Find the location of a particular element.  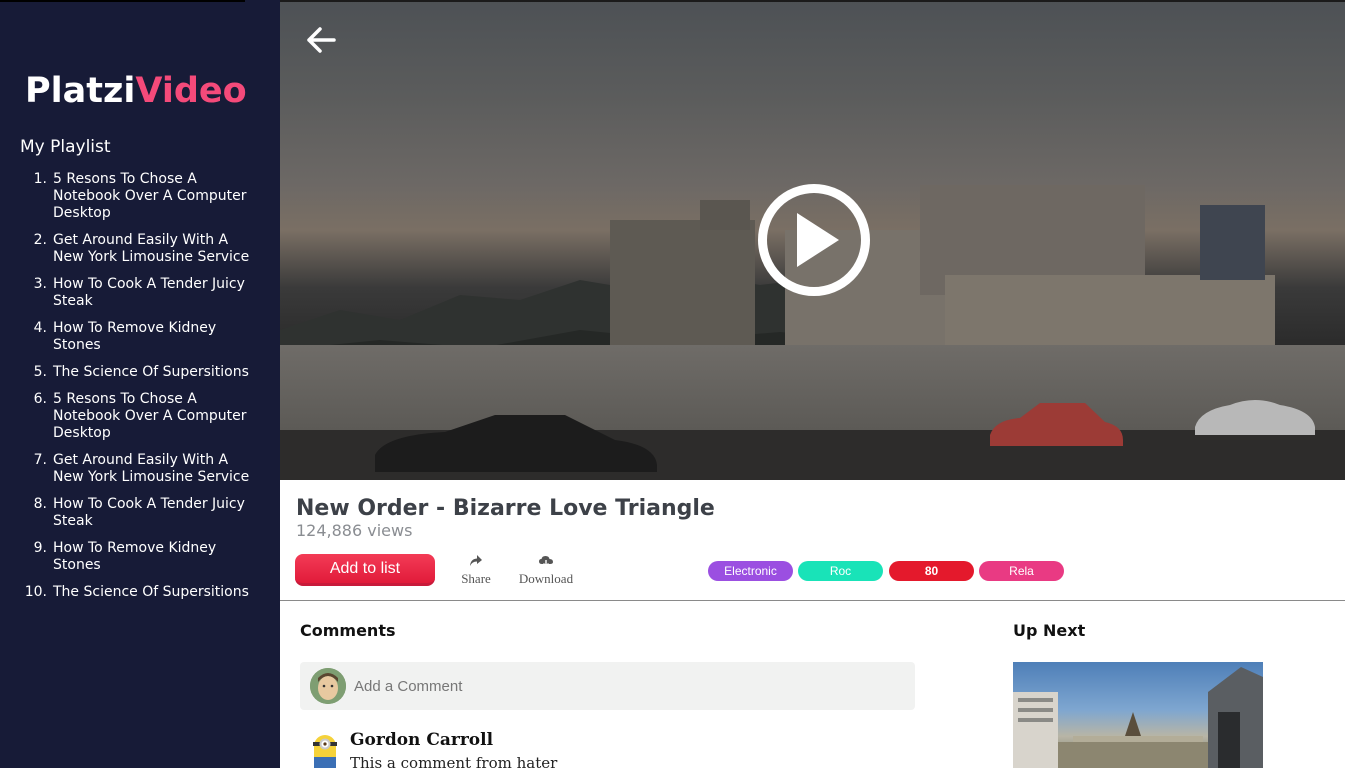

playlist-item-number: 7. is located at coordinates (40, 460).